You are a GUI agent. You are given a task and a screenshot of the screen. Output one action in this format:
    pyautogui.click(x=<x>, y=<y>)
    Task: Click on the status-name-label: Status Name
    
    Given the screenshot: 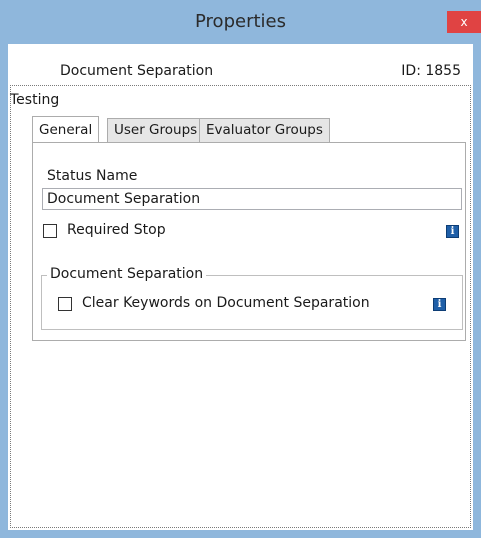 What is the action you would take?
    pyautogui.click(x=92, y=176)
    